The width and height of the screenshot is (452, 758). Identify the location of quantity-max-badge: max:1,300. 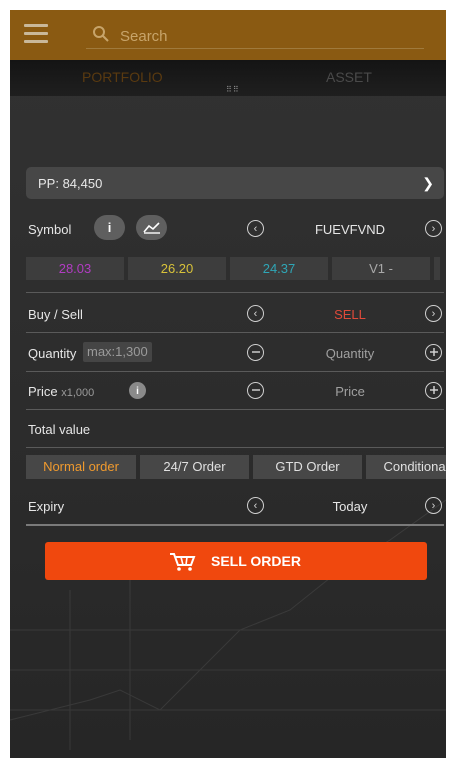
(117, 352).